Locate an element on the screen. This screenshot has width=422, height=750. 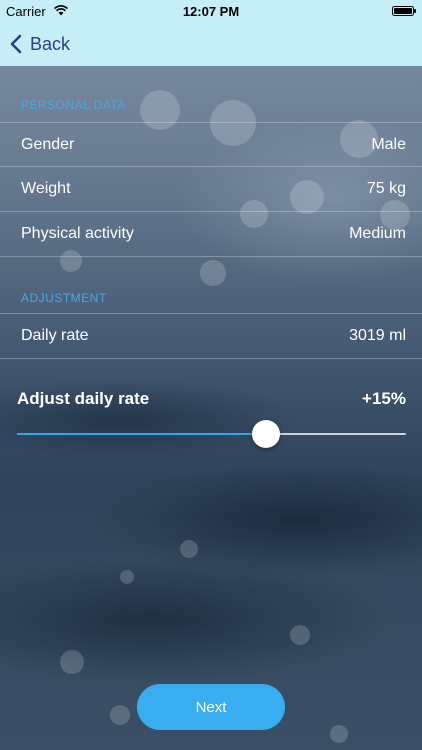
next-button-label: Next is located at coordinates (211, 707).